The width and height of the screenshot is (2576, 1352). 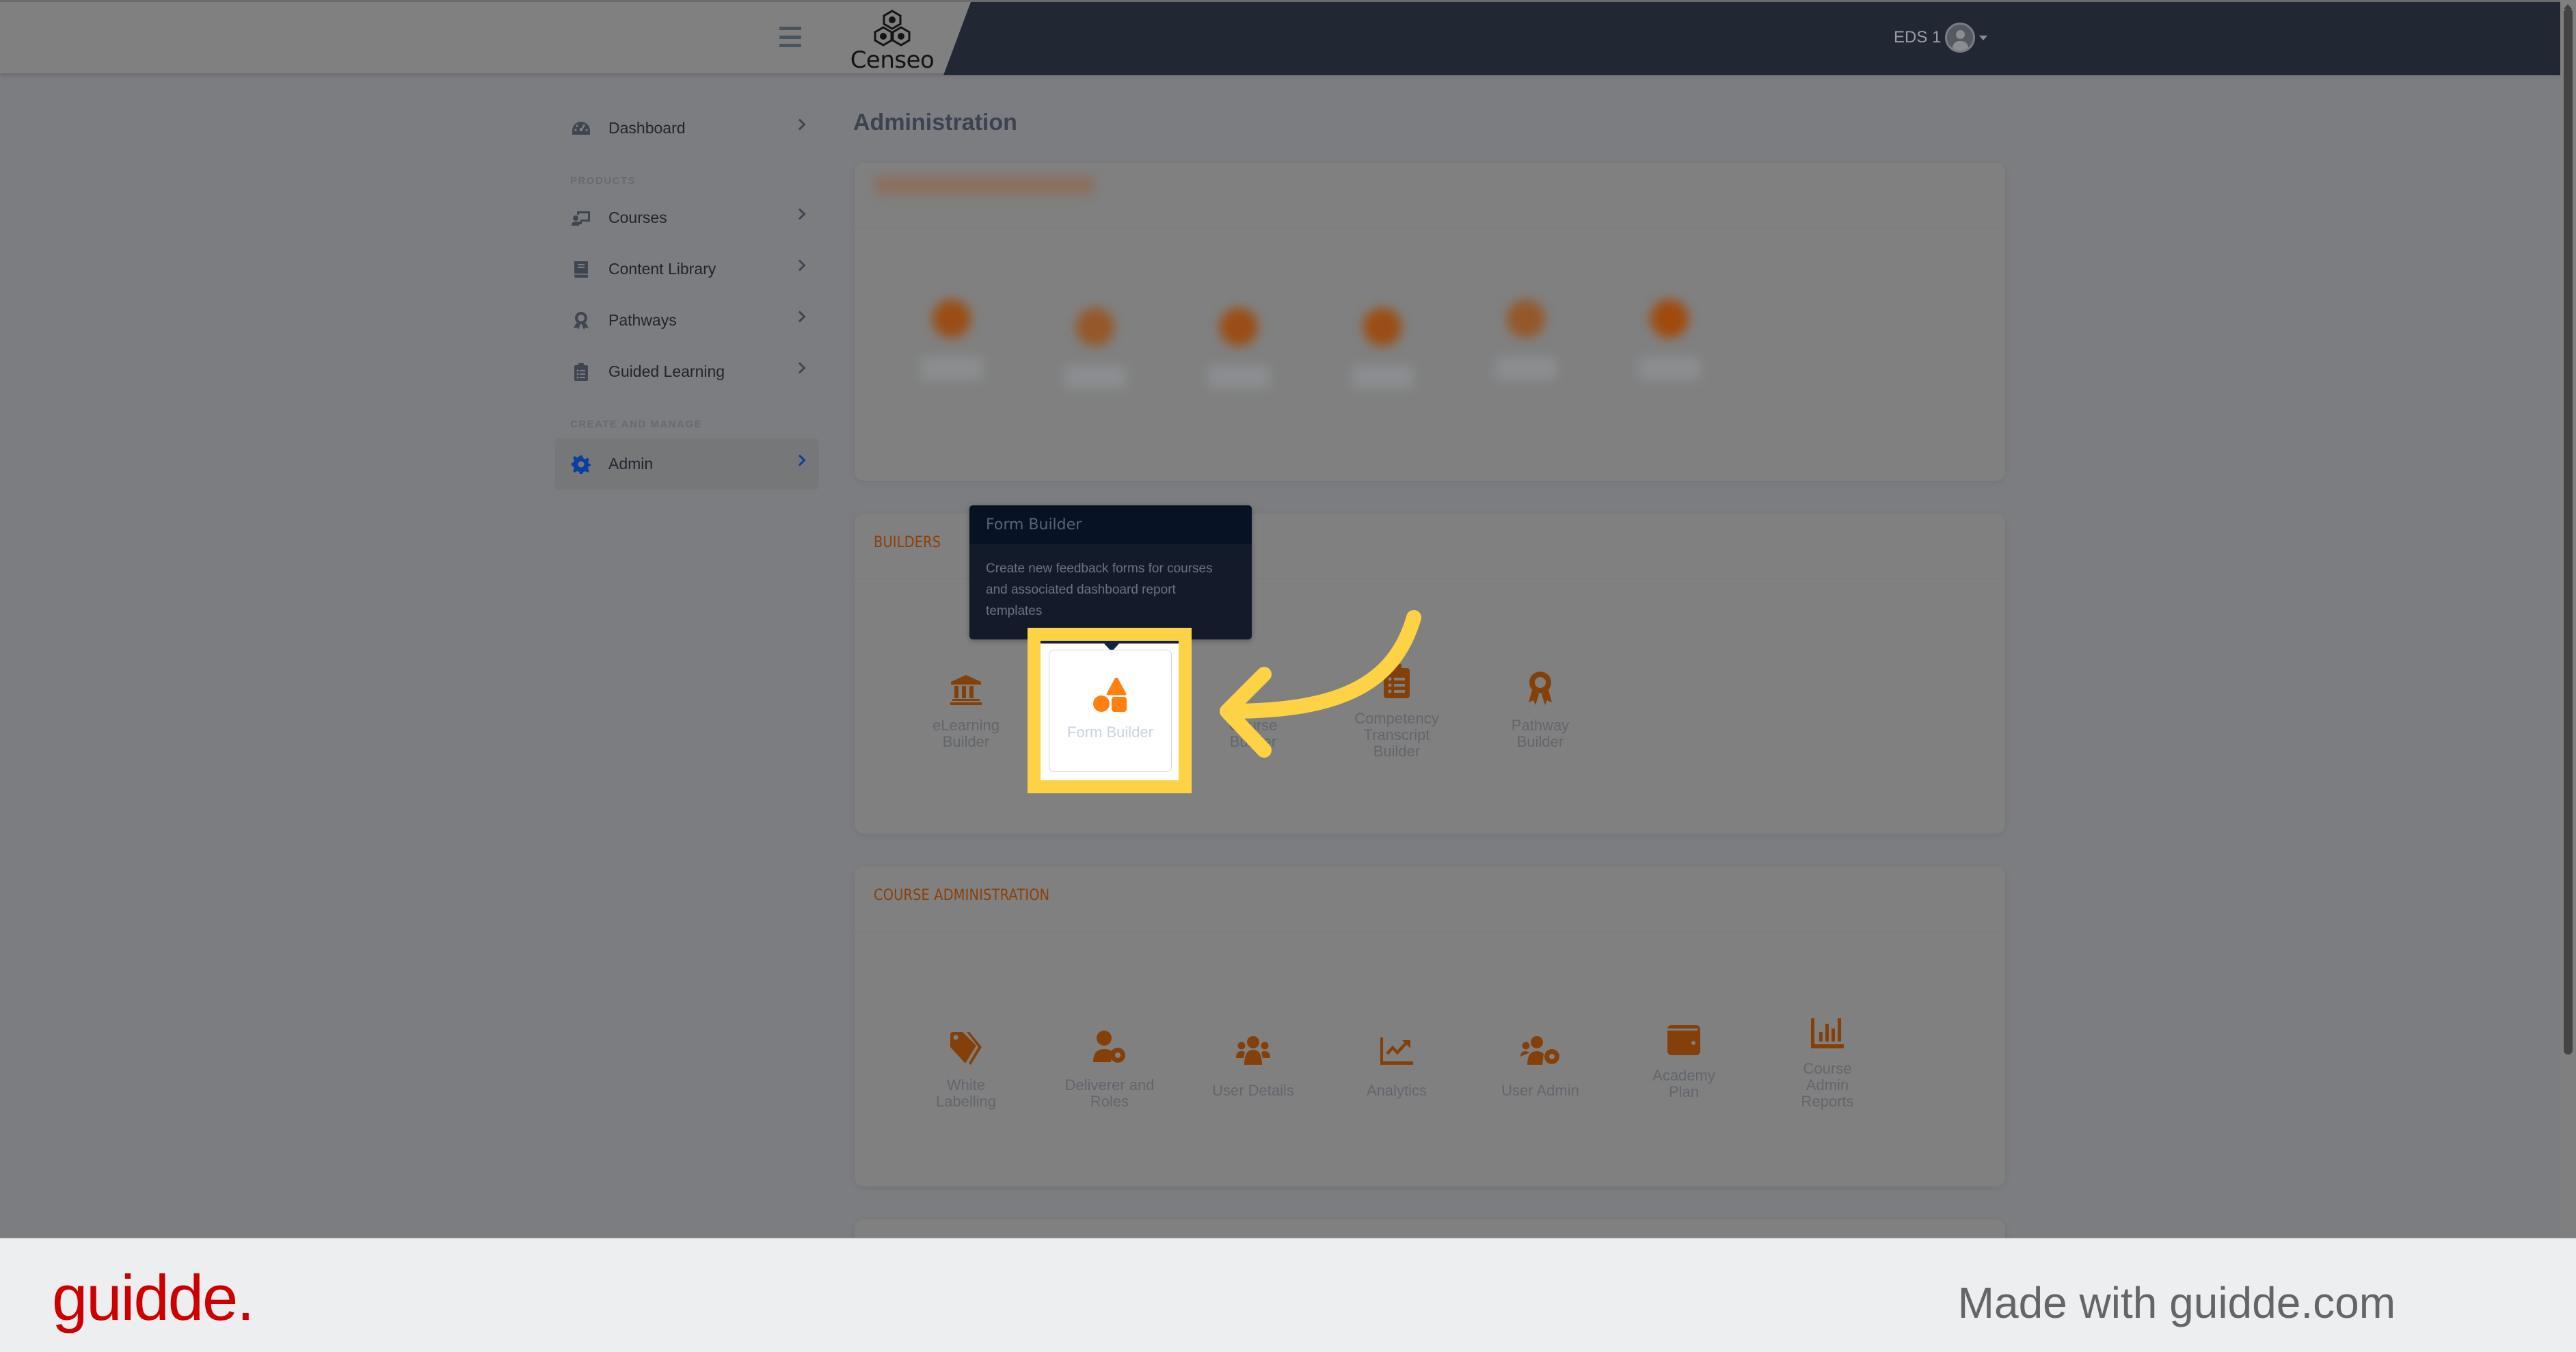 What do you see at coordinates (1396, 1054) in the screenshot?
I see `tile-analytics: Analytics` at bounding box center [1396, 1054].